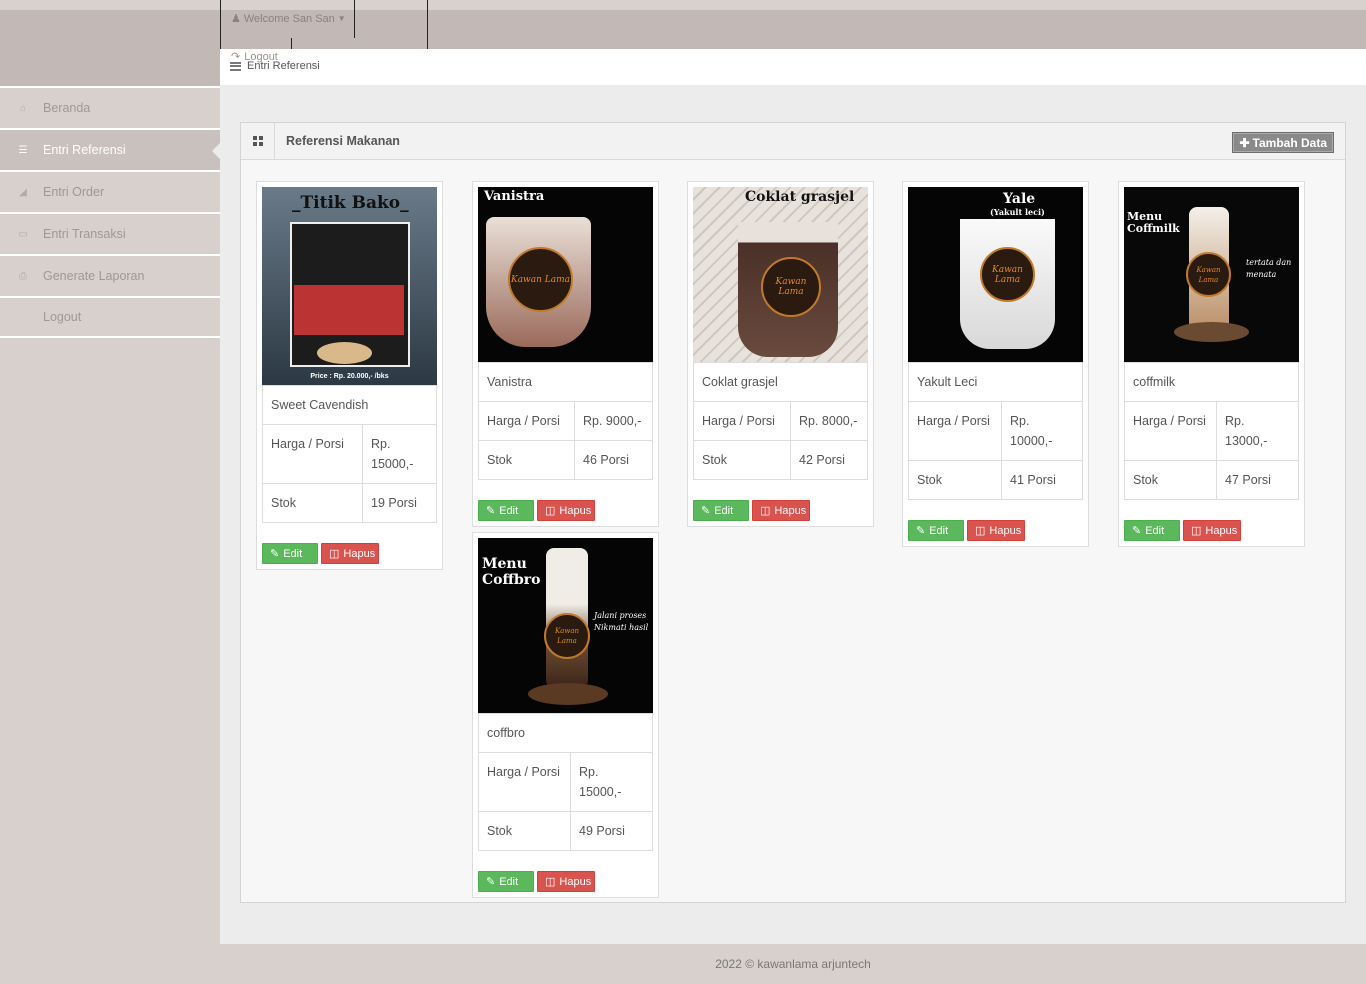  Describe the element at coordinates (1257, 431) in the screenshot. I see `price-value: Rp. 13000,-` at that location.